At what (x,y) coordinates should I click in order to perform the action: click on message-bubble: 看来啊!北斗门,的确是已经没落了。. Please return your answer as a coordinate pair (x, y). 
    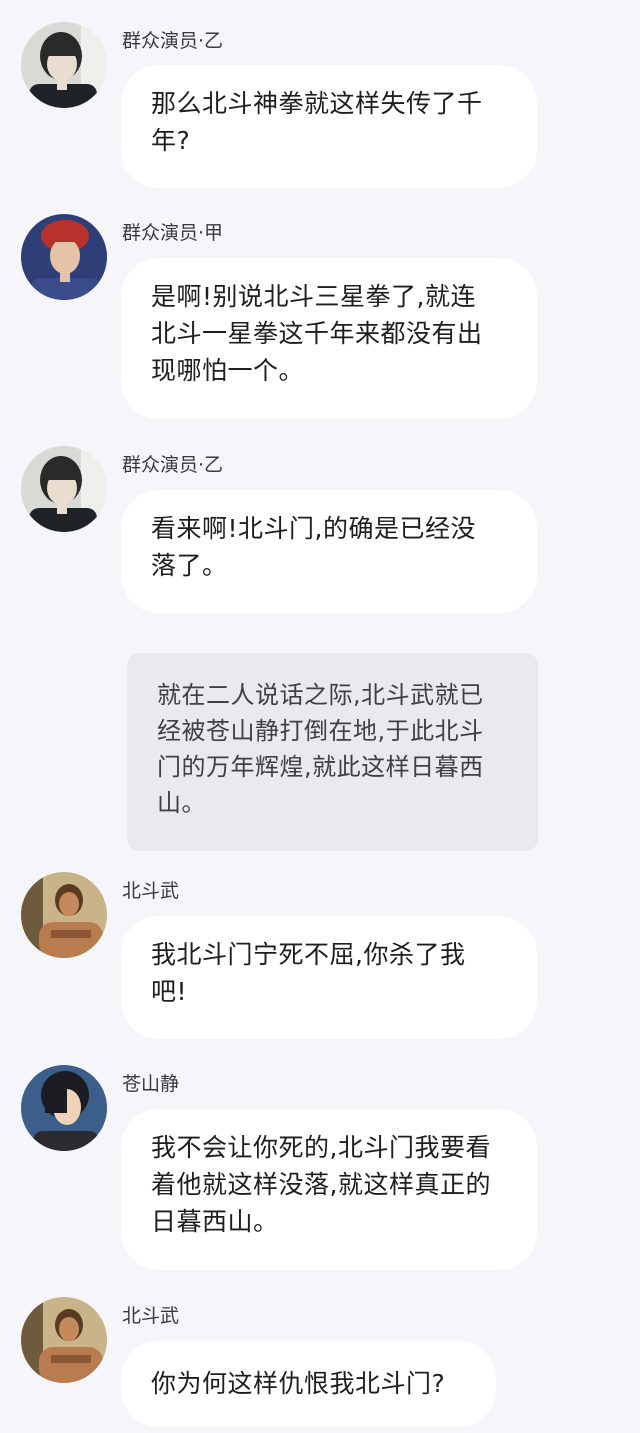
    Looking at the image, I should click on (329, 551).